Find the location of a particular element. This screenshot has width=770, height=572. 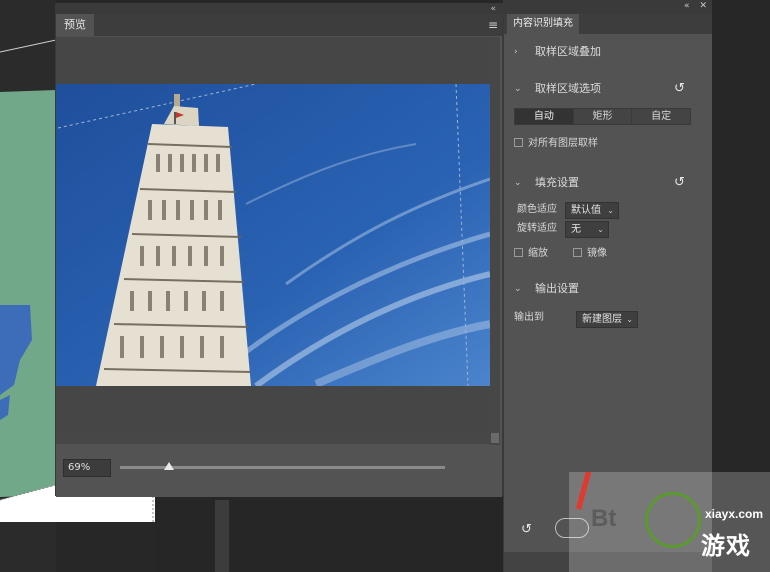

caf-panel-header: « ✕ is located at coordinates (608, 7).